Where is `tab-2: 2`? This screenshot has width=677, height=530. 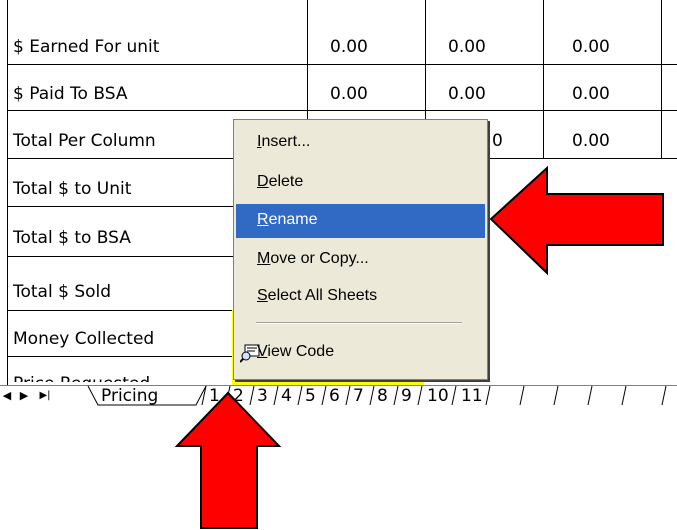 tab-2: 2 is located at coordinates (238, 396).